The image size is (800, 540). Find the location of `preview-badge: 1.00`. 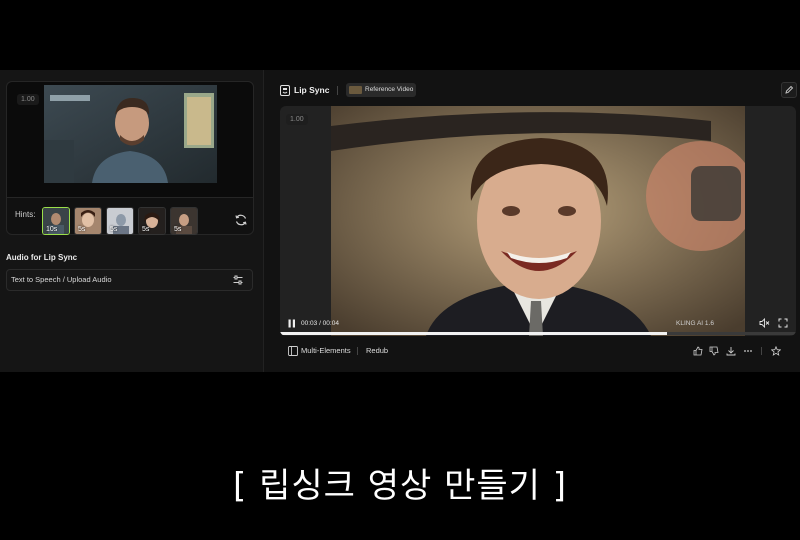

preview-badge: 1.00 is located at coordinates (28, 99).